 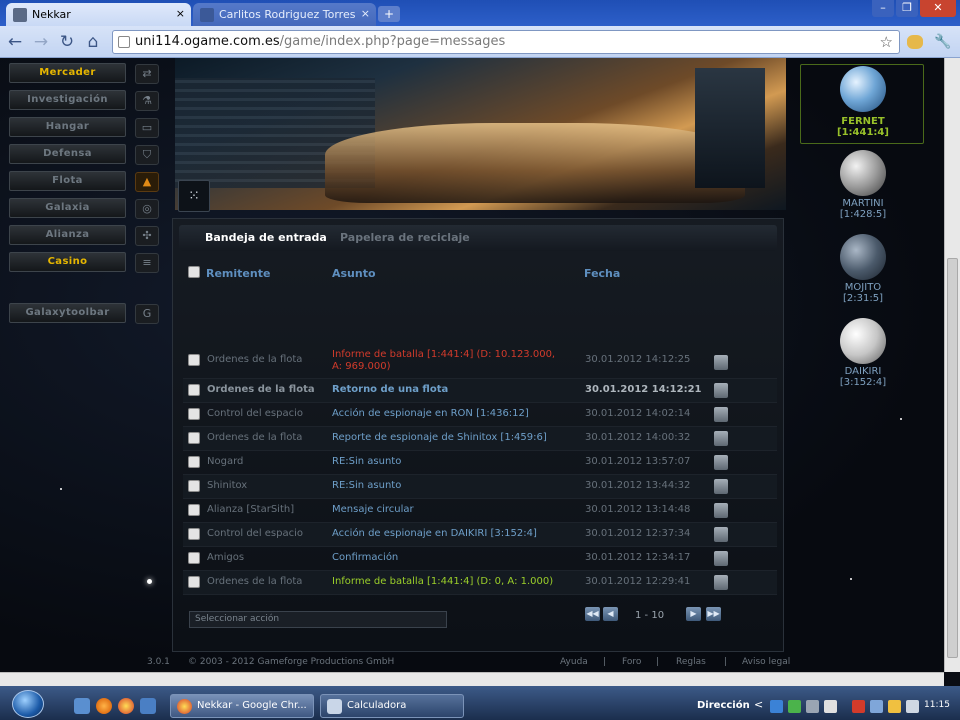 I want to click on menu-defensa: Defensa, so click(x=67, y=154).